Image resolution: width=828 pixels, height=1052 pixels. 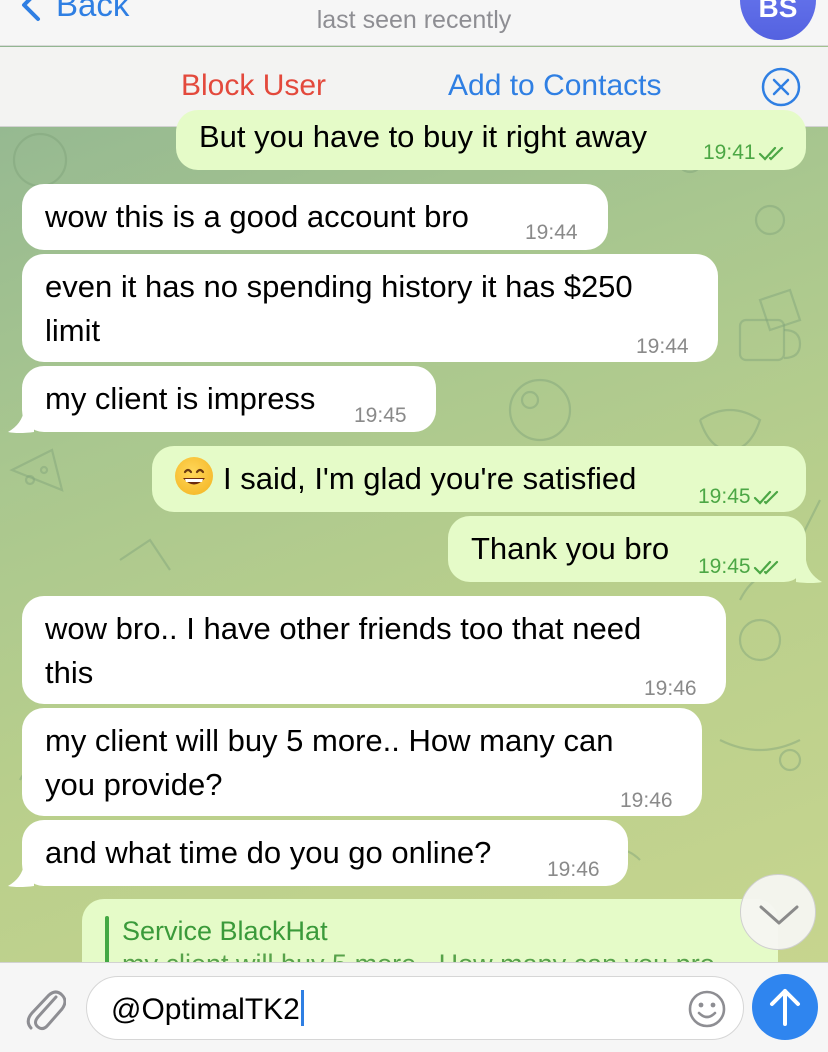 I want to click on incoming-message: and what time do you go online? 19:46, so click(x=325, y=853).